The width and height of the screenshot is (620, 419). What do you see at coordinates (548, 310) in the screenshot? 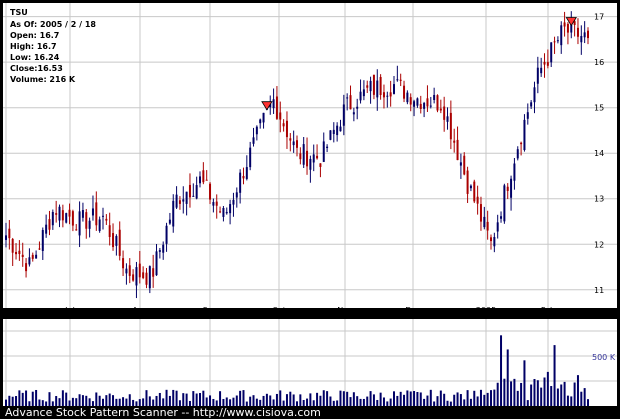
I see `date-tick-label: Feb` at bounding box center [548, 310].